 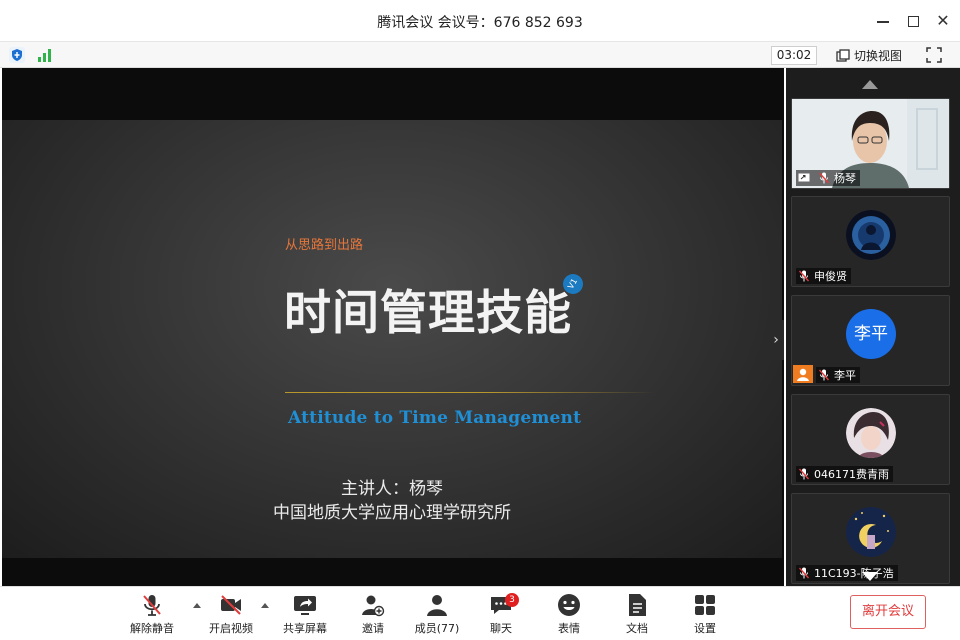 What do you see at coordinates (843, 55) in the screenshot?
I see `switch-view-icon` at bounding box center [843, 55].